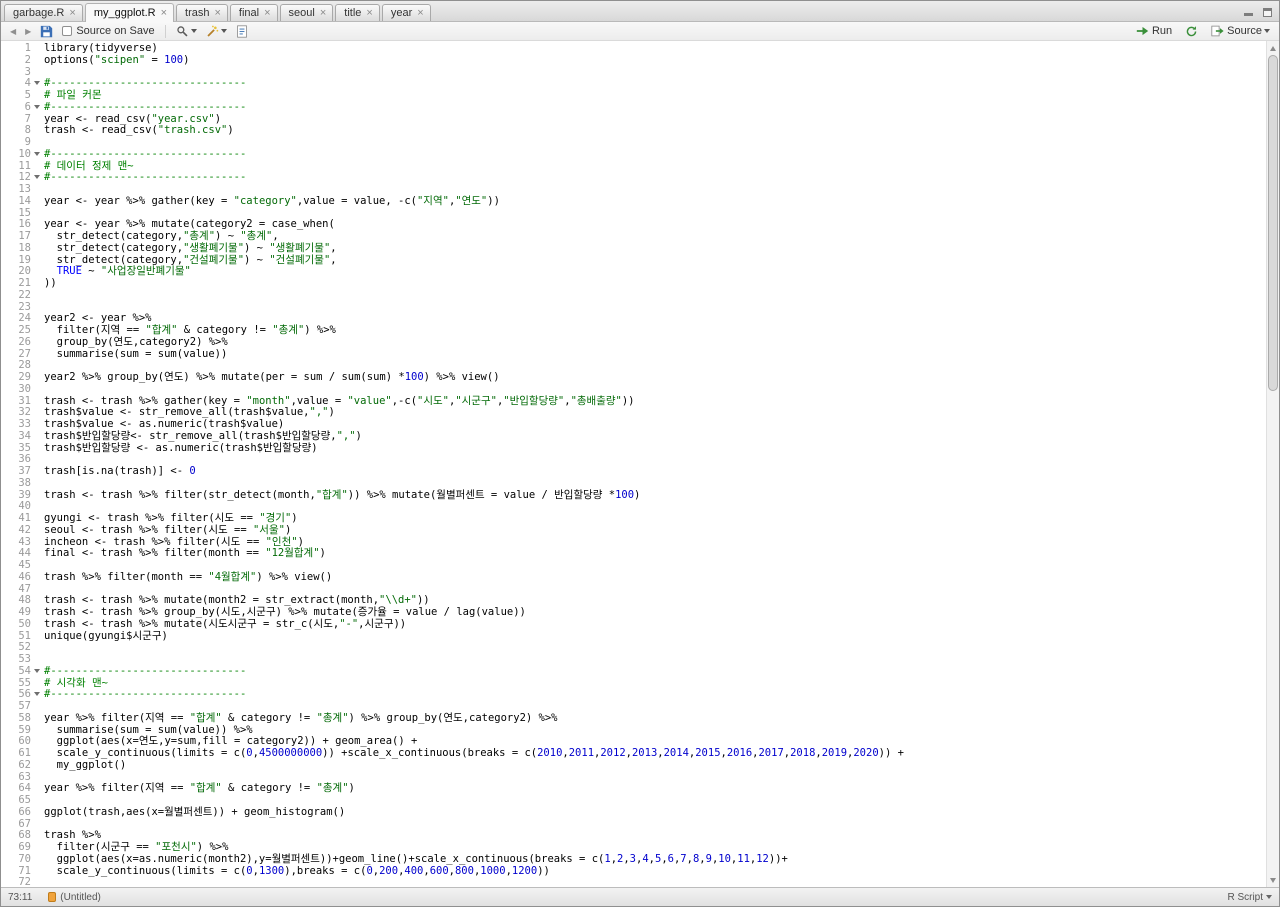 This screenshot has height=907, width=1280. What do you see at coordinates (1272, 464) in the screenshot?
I see `vertical-scrollbar` at bounding box center [1272, 464].